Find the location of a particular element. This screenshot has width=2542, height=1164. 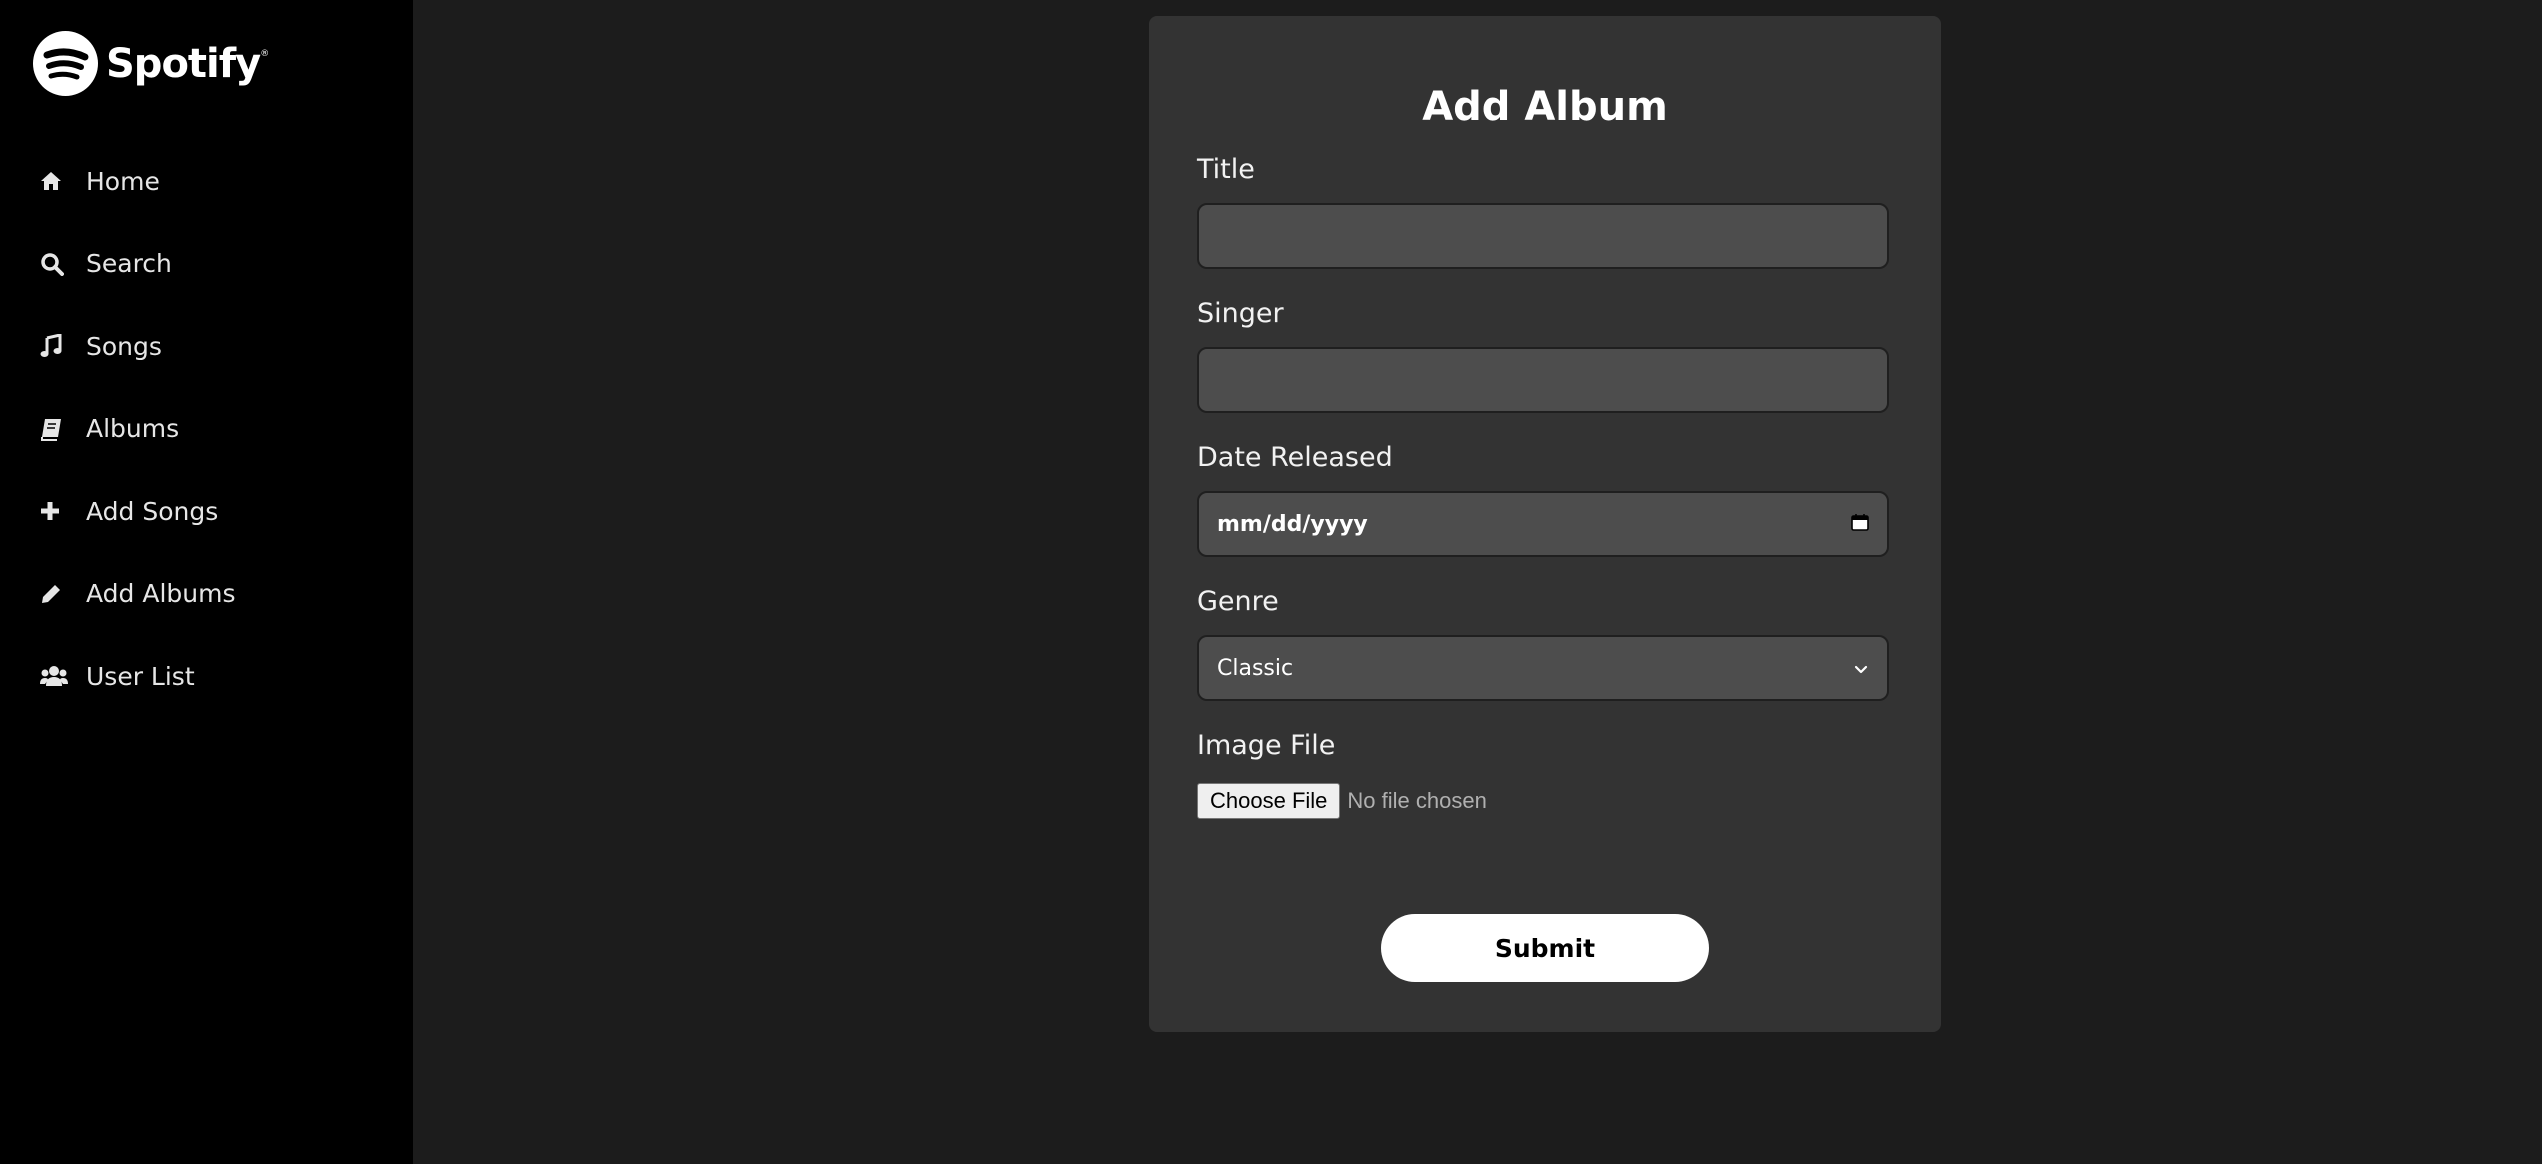

file-status-text: No file chosen is located at coordinates (1417, 800).